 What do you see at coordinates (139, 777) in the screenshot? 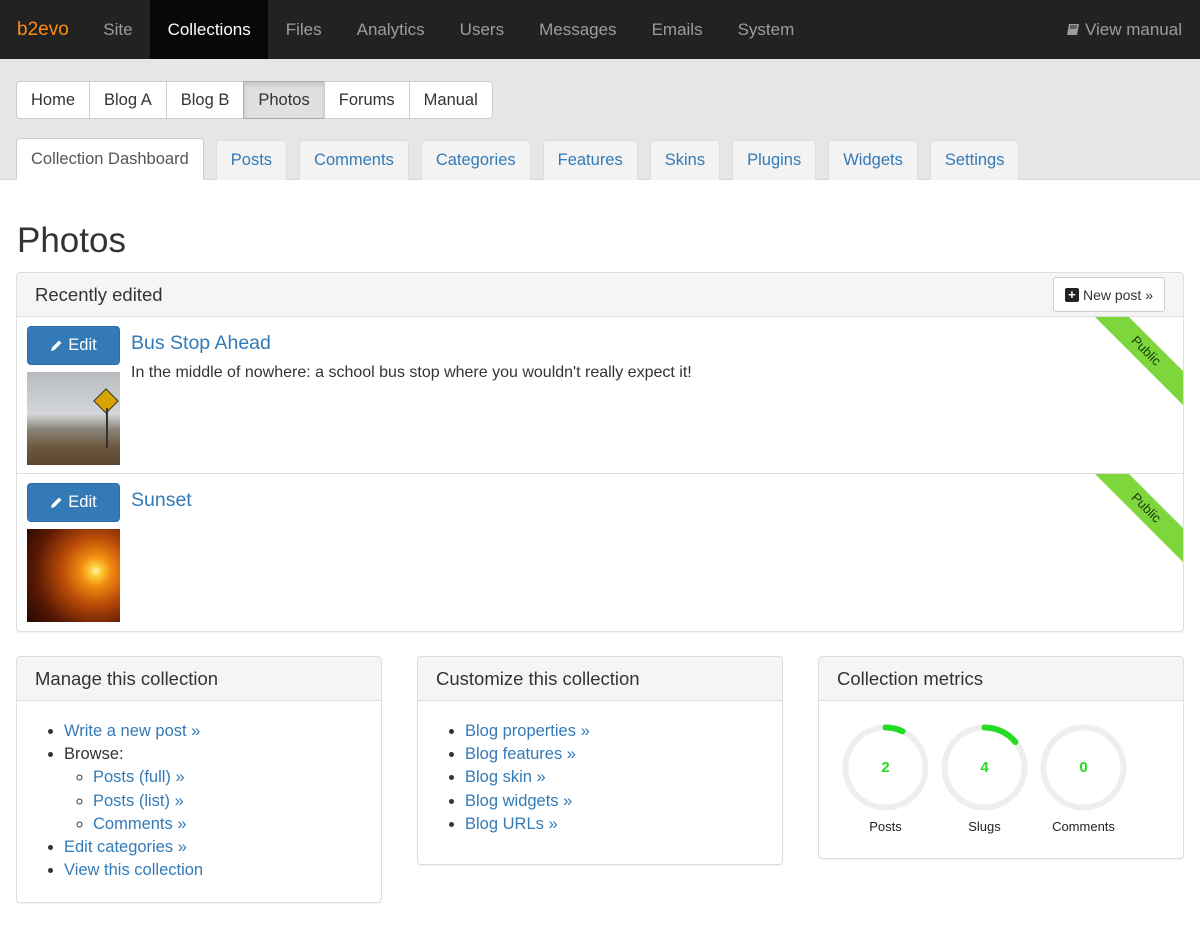
I see `posts-full-link: Posts (full) »` at bounding box center [139, 777].